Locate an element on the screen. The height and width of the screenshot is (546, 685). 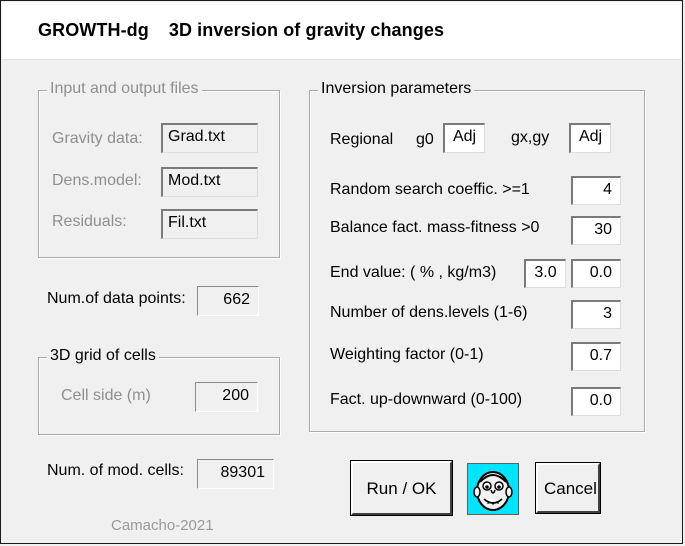
residuals-label: Residuals: is located at coordinates (89, 221).